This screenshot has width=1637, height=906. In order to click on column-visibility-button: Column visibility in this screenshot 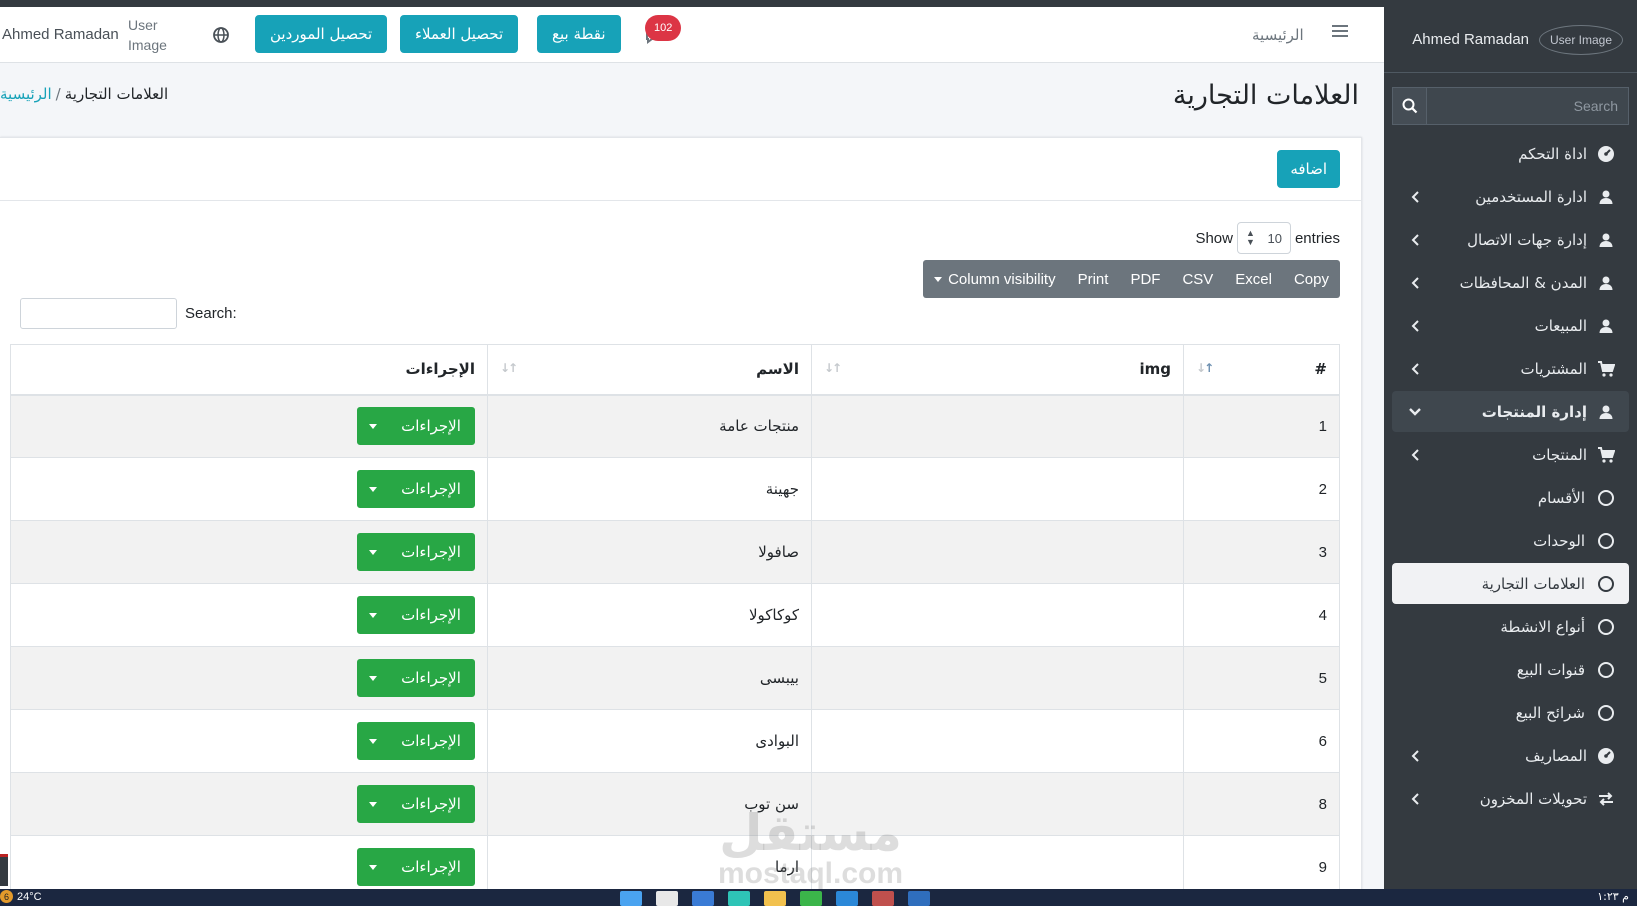, I will do `click(995, 279)`.